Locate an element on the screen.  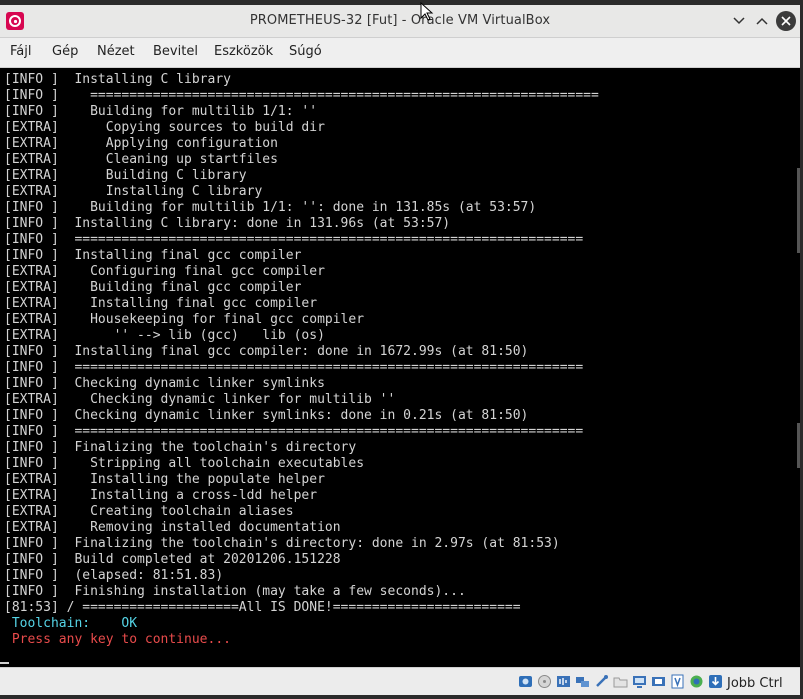
recording-icon is located at coordinates (677, 681).